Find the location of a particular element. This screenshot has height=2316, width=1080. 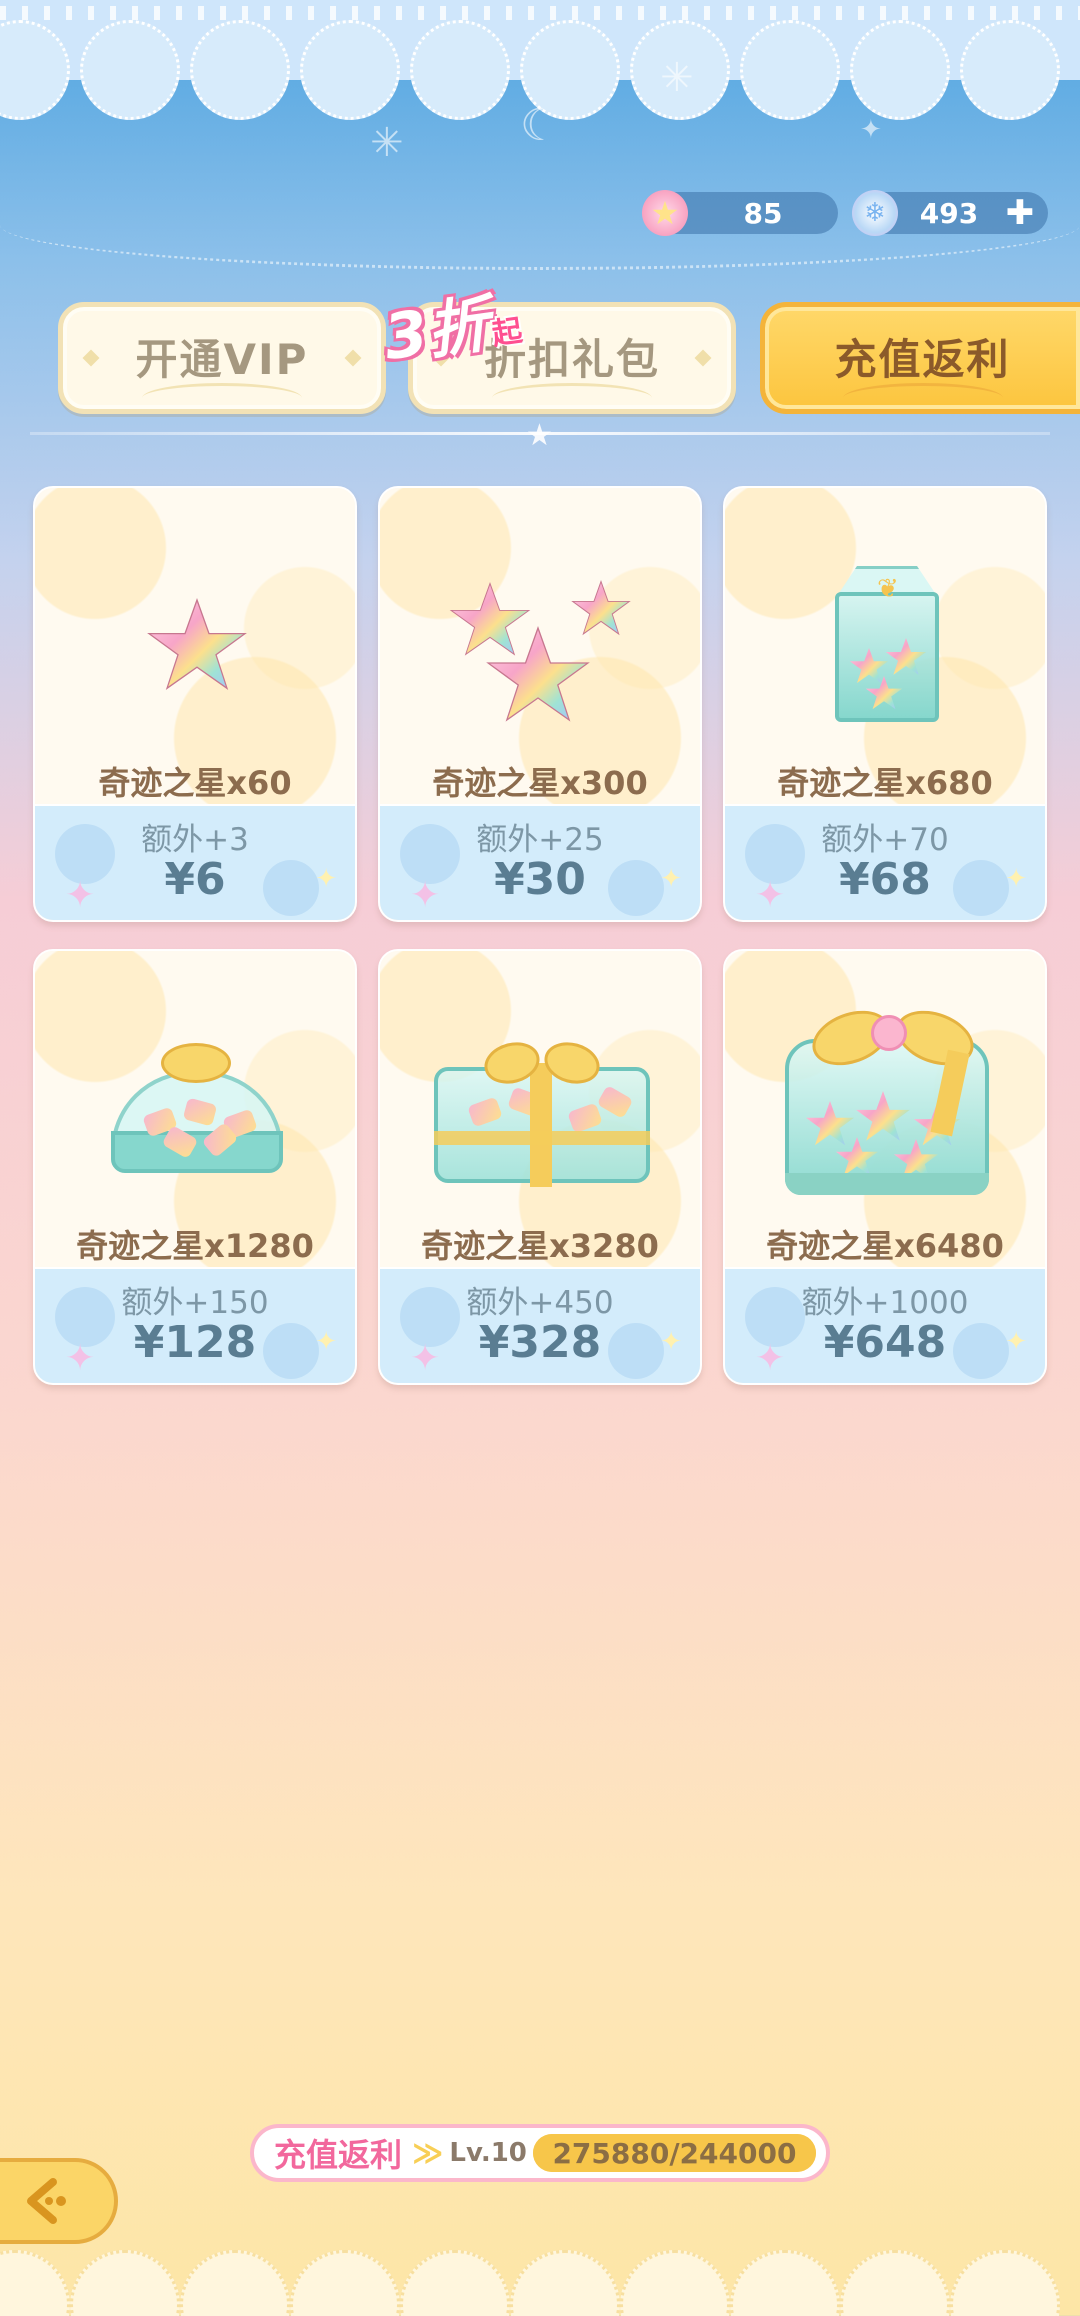

rebate-level: Lv.10 is located at coordinates (488, 2153).